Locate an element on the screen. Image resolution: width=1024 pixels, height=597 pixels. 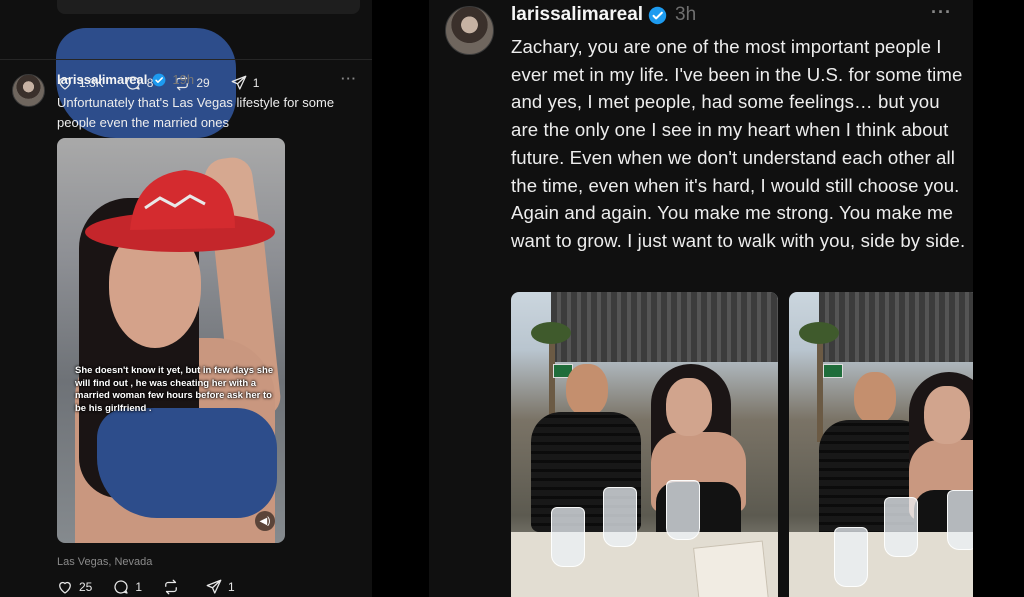
comment-icon is located at coordinates (121, 587).